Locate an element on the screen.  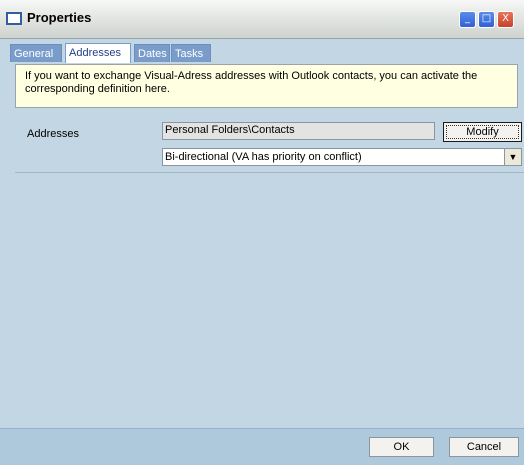
cancel-button: Cancel is located at coordinates (484, 447).